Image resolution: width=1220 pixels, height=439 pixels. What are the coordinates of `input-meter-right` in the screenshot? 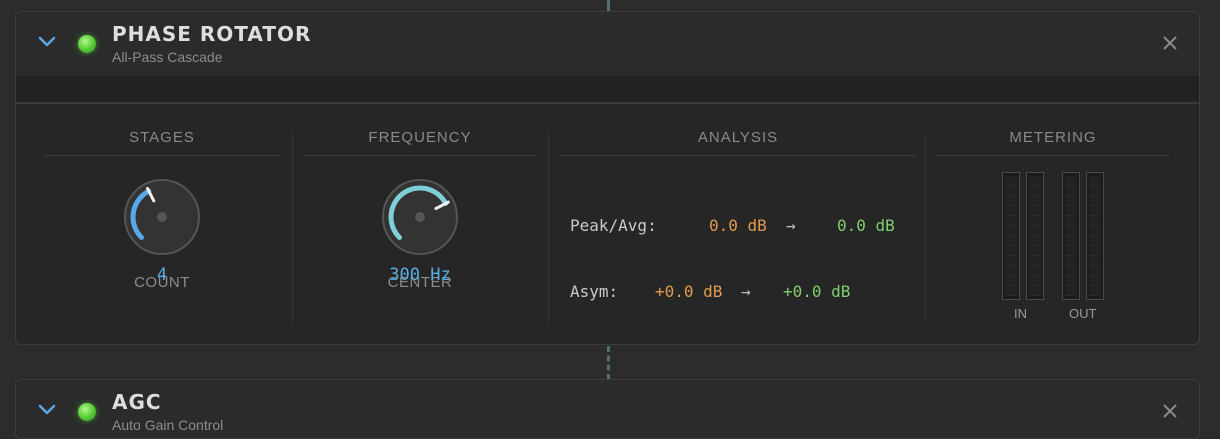 It's located at (1035, 236).